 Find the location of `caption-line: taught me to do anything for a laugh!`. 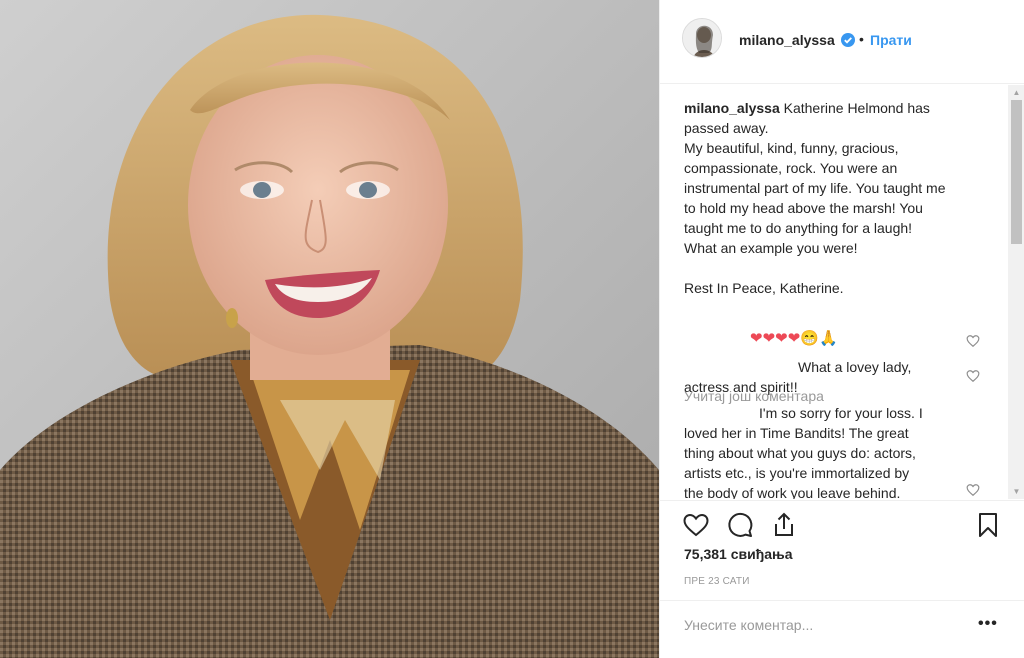

caption-line: taught me to do anything for a laugh! is located at coordinates (798, 228).